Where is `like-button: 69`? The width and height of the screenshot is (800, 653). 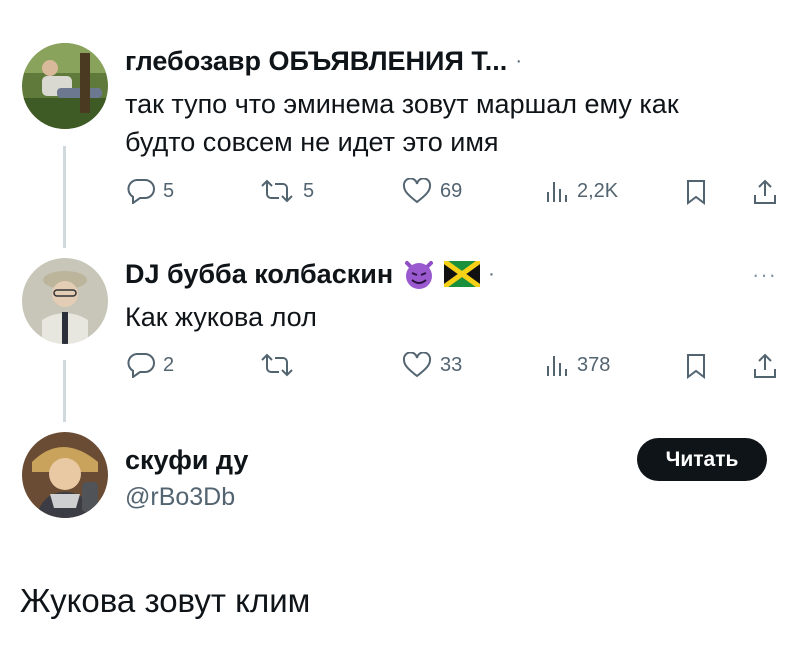
like-button: 69 is located at coordinates (432, 191).